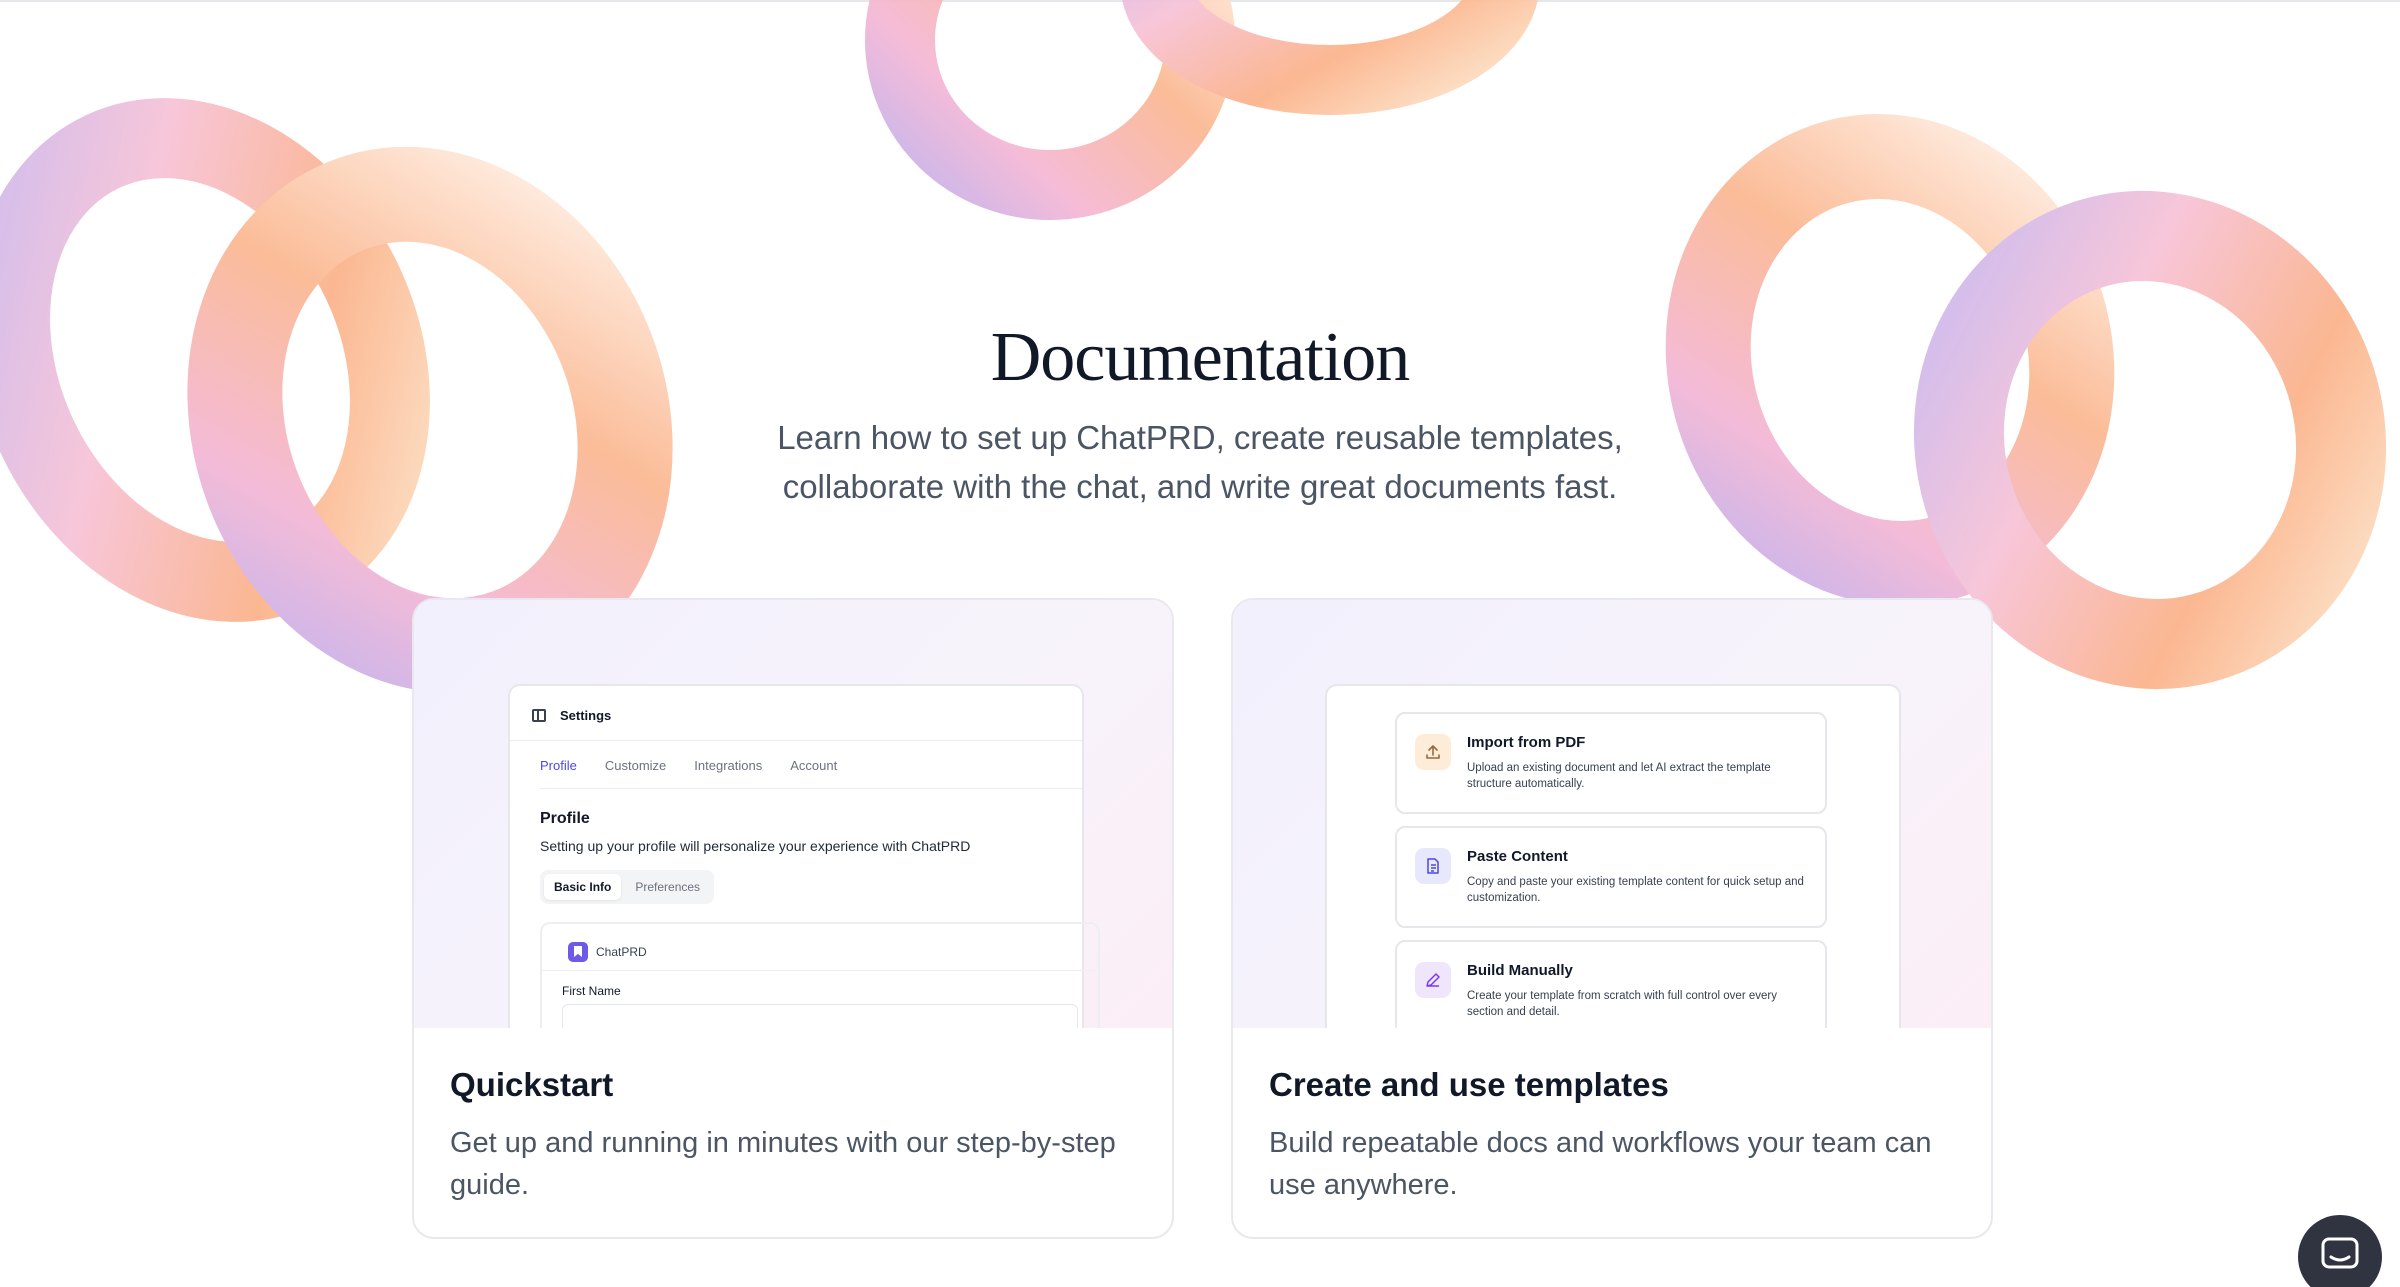  Describe the element at coordinates (1433, 752) in the screenshot. I see `upload-icon` at that location.